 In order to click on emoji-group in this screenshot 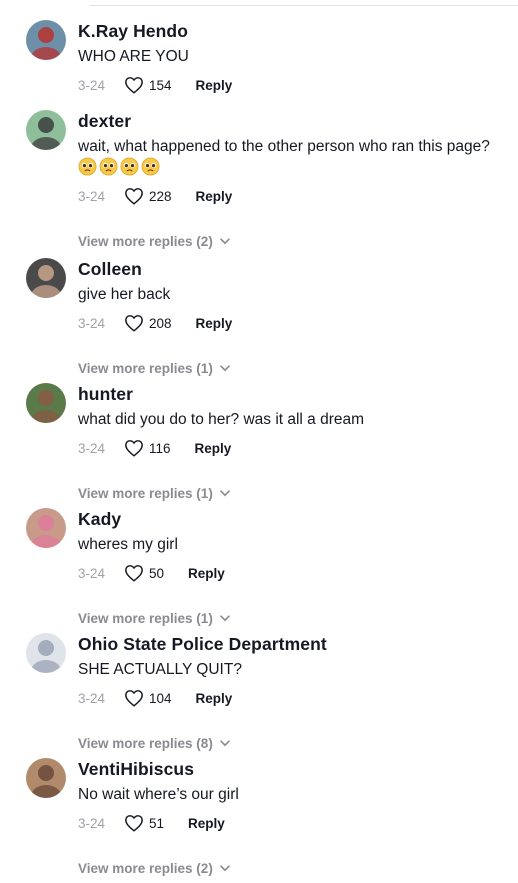, I will do `click(120, 166)`.